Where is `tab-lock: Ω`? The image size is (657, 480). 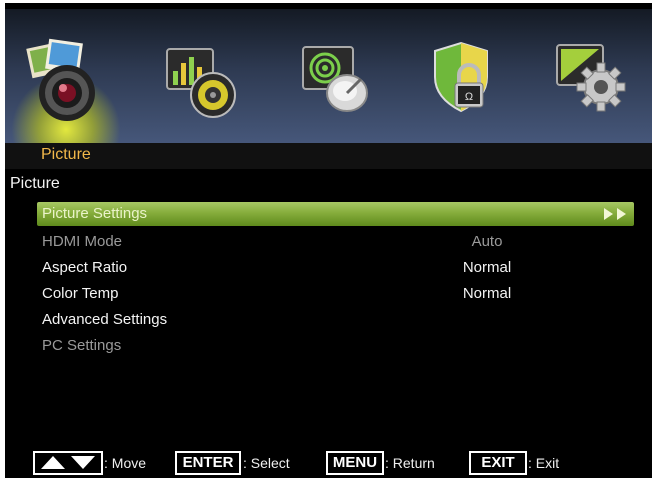 tab-lock: Ω is located at coordinates (465, 81).